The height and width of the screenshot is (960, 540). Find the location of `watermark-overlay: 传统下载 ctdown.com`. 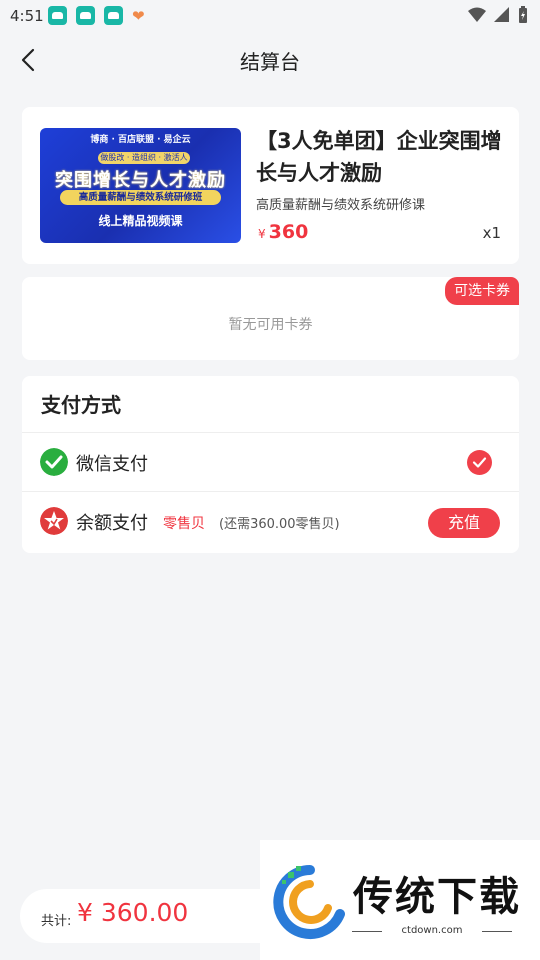

watermark-overlay: 传统下载 ctdown.com is located at coordinates (400, 900).